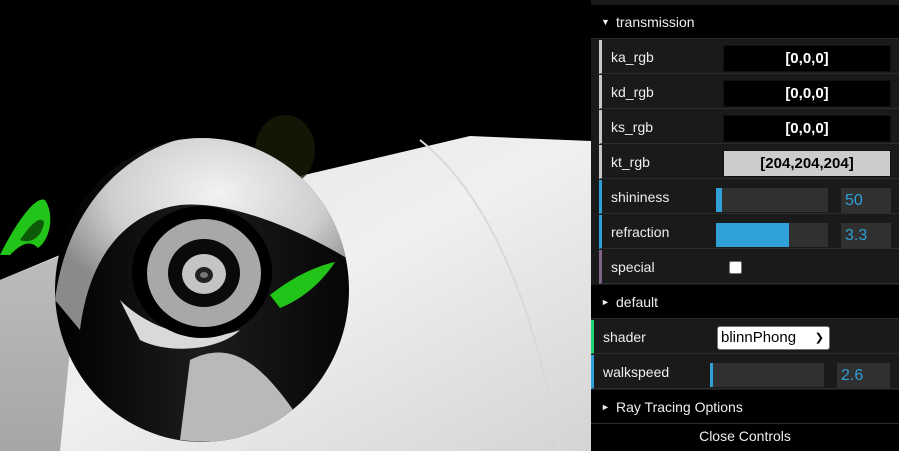  Describe the element at coordinates (863, 375) in the screenshot. I see `walkspeed-number-input: 2.6` at that location.